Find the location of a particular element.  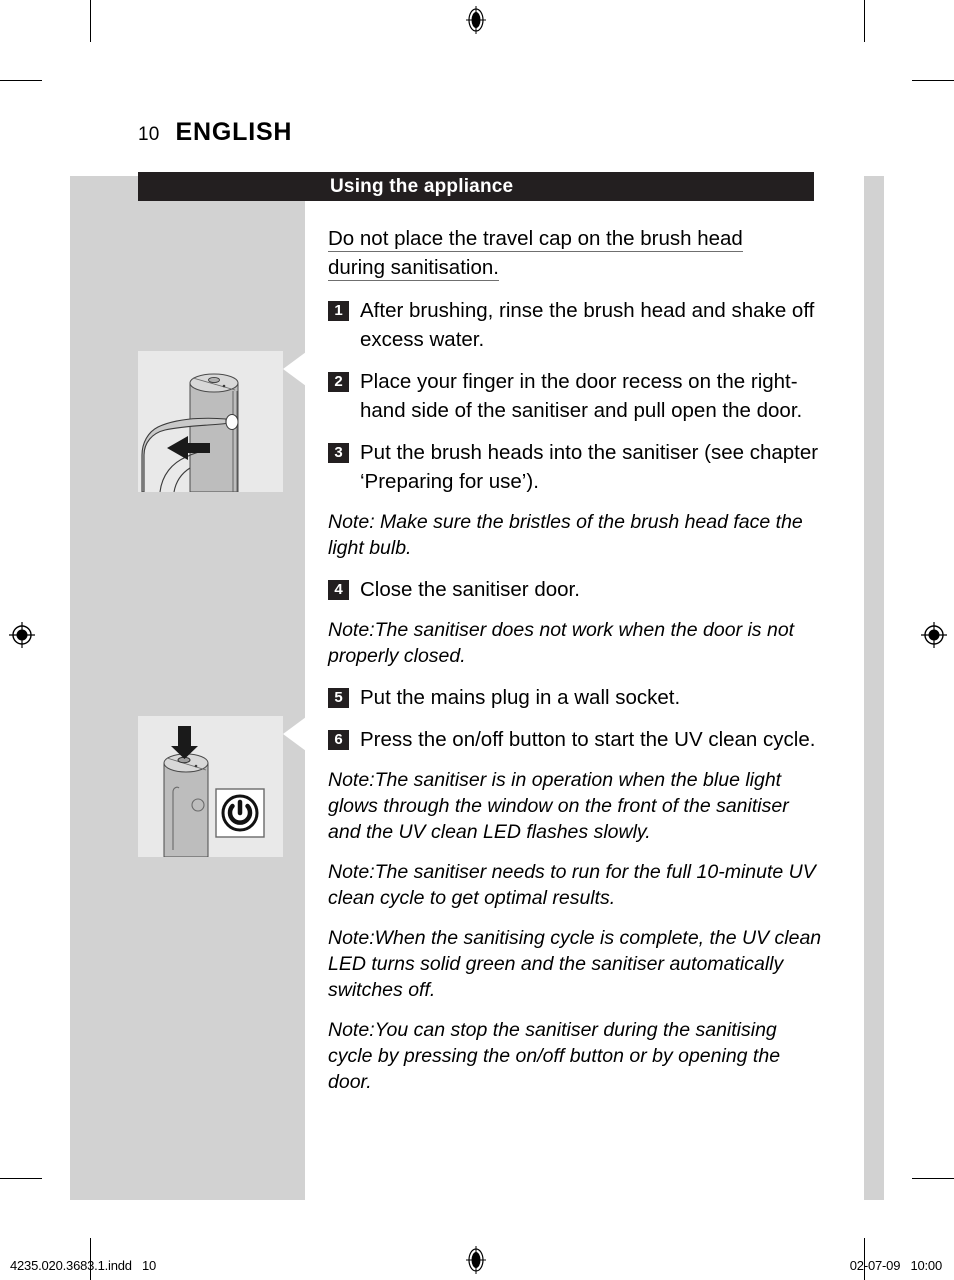

step-number: 4 is located at coordinates (338, 590).